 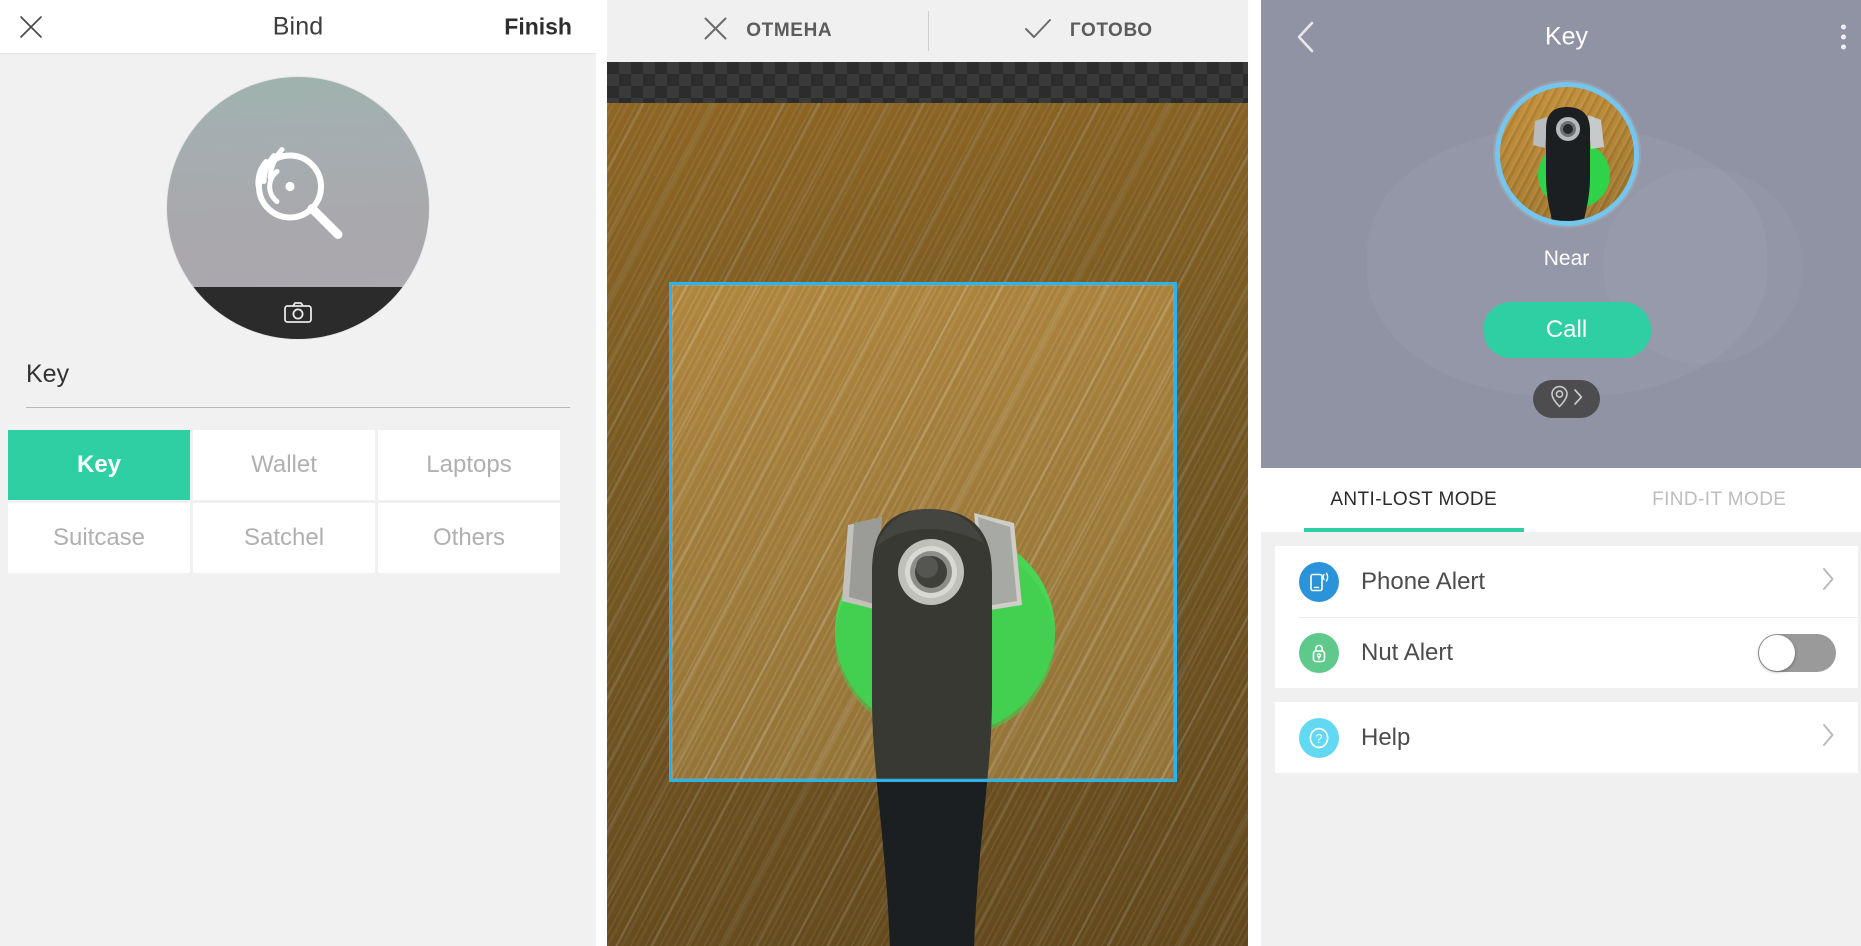 I want to click on tab-label: ANTI-LOST MODE, so click(x=1414, y=499).